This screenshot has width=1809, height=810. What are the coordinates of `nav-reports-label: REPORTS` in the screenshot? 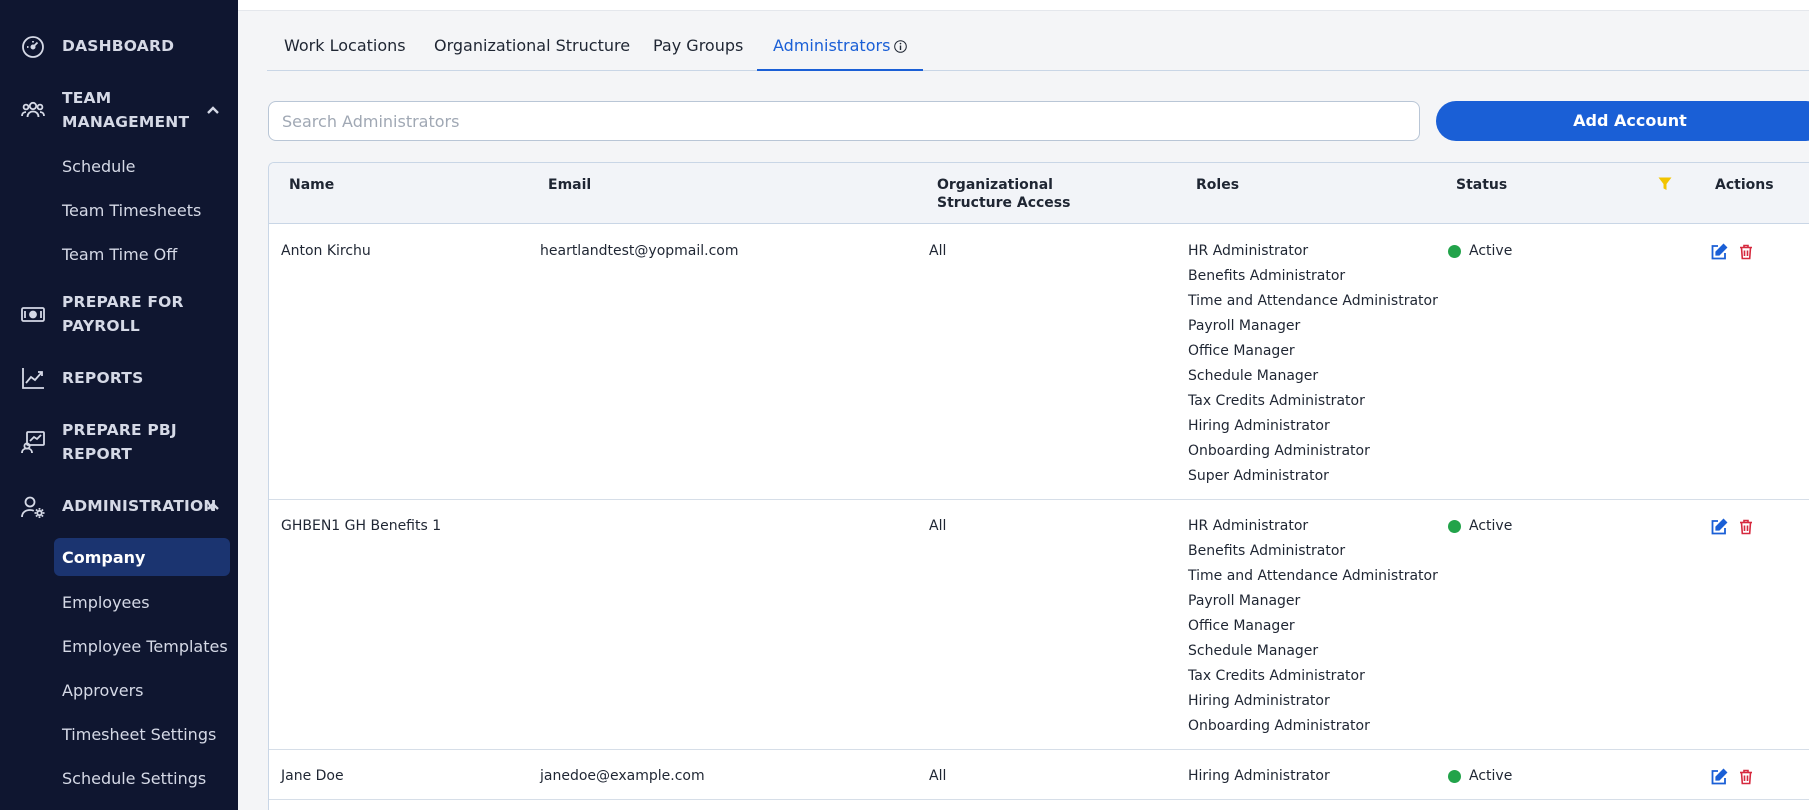 It's located at (103, 378).